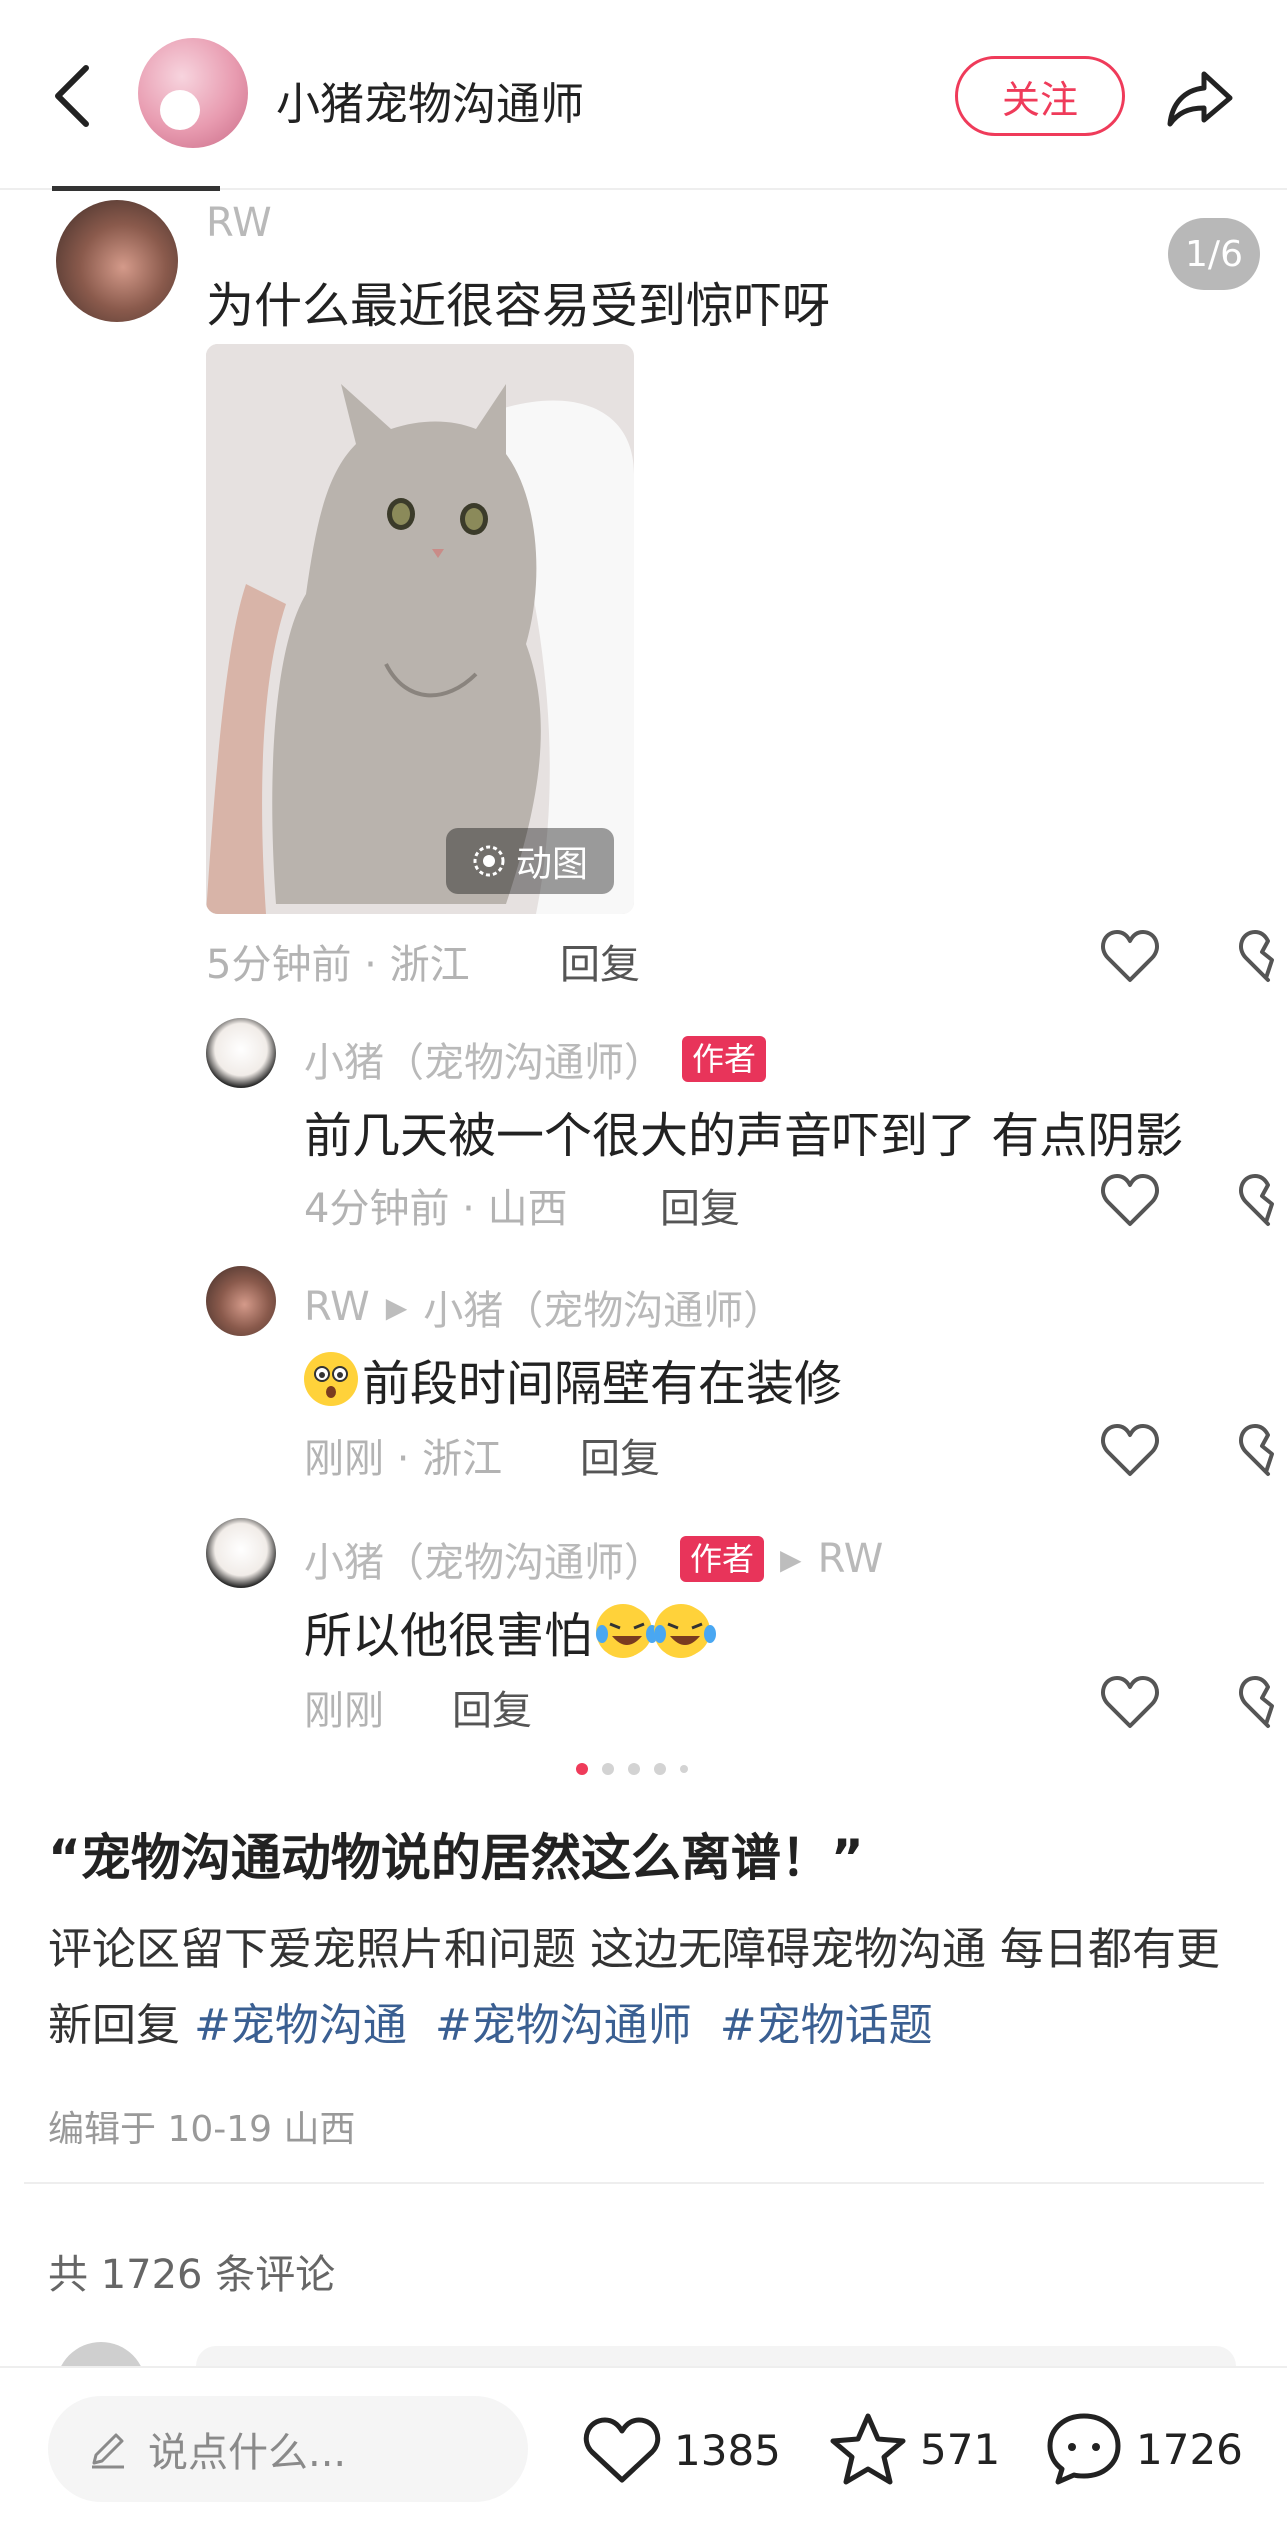 This screenshot has width=1287, height=2537. I want to click on comment-count-label: 1726, so click(1189, 2449).